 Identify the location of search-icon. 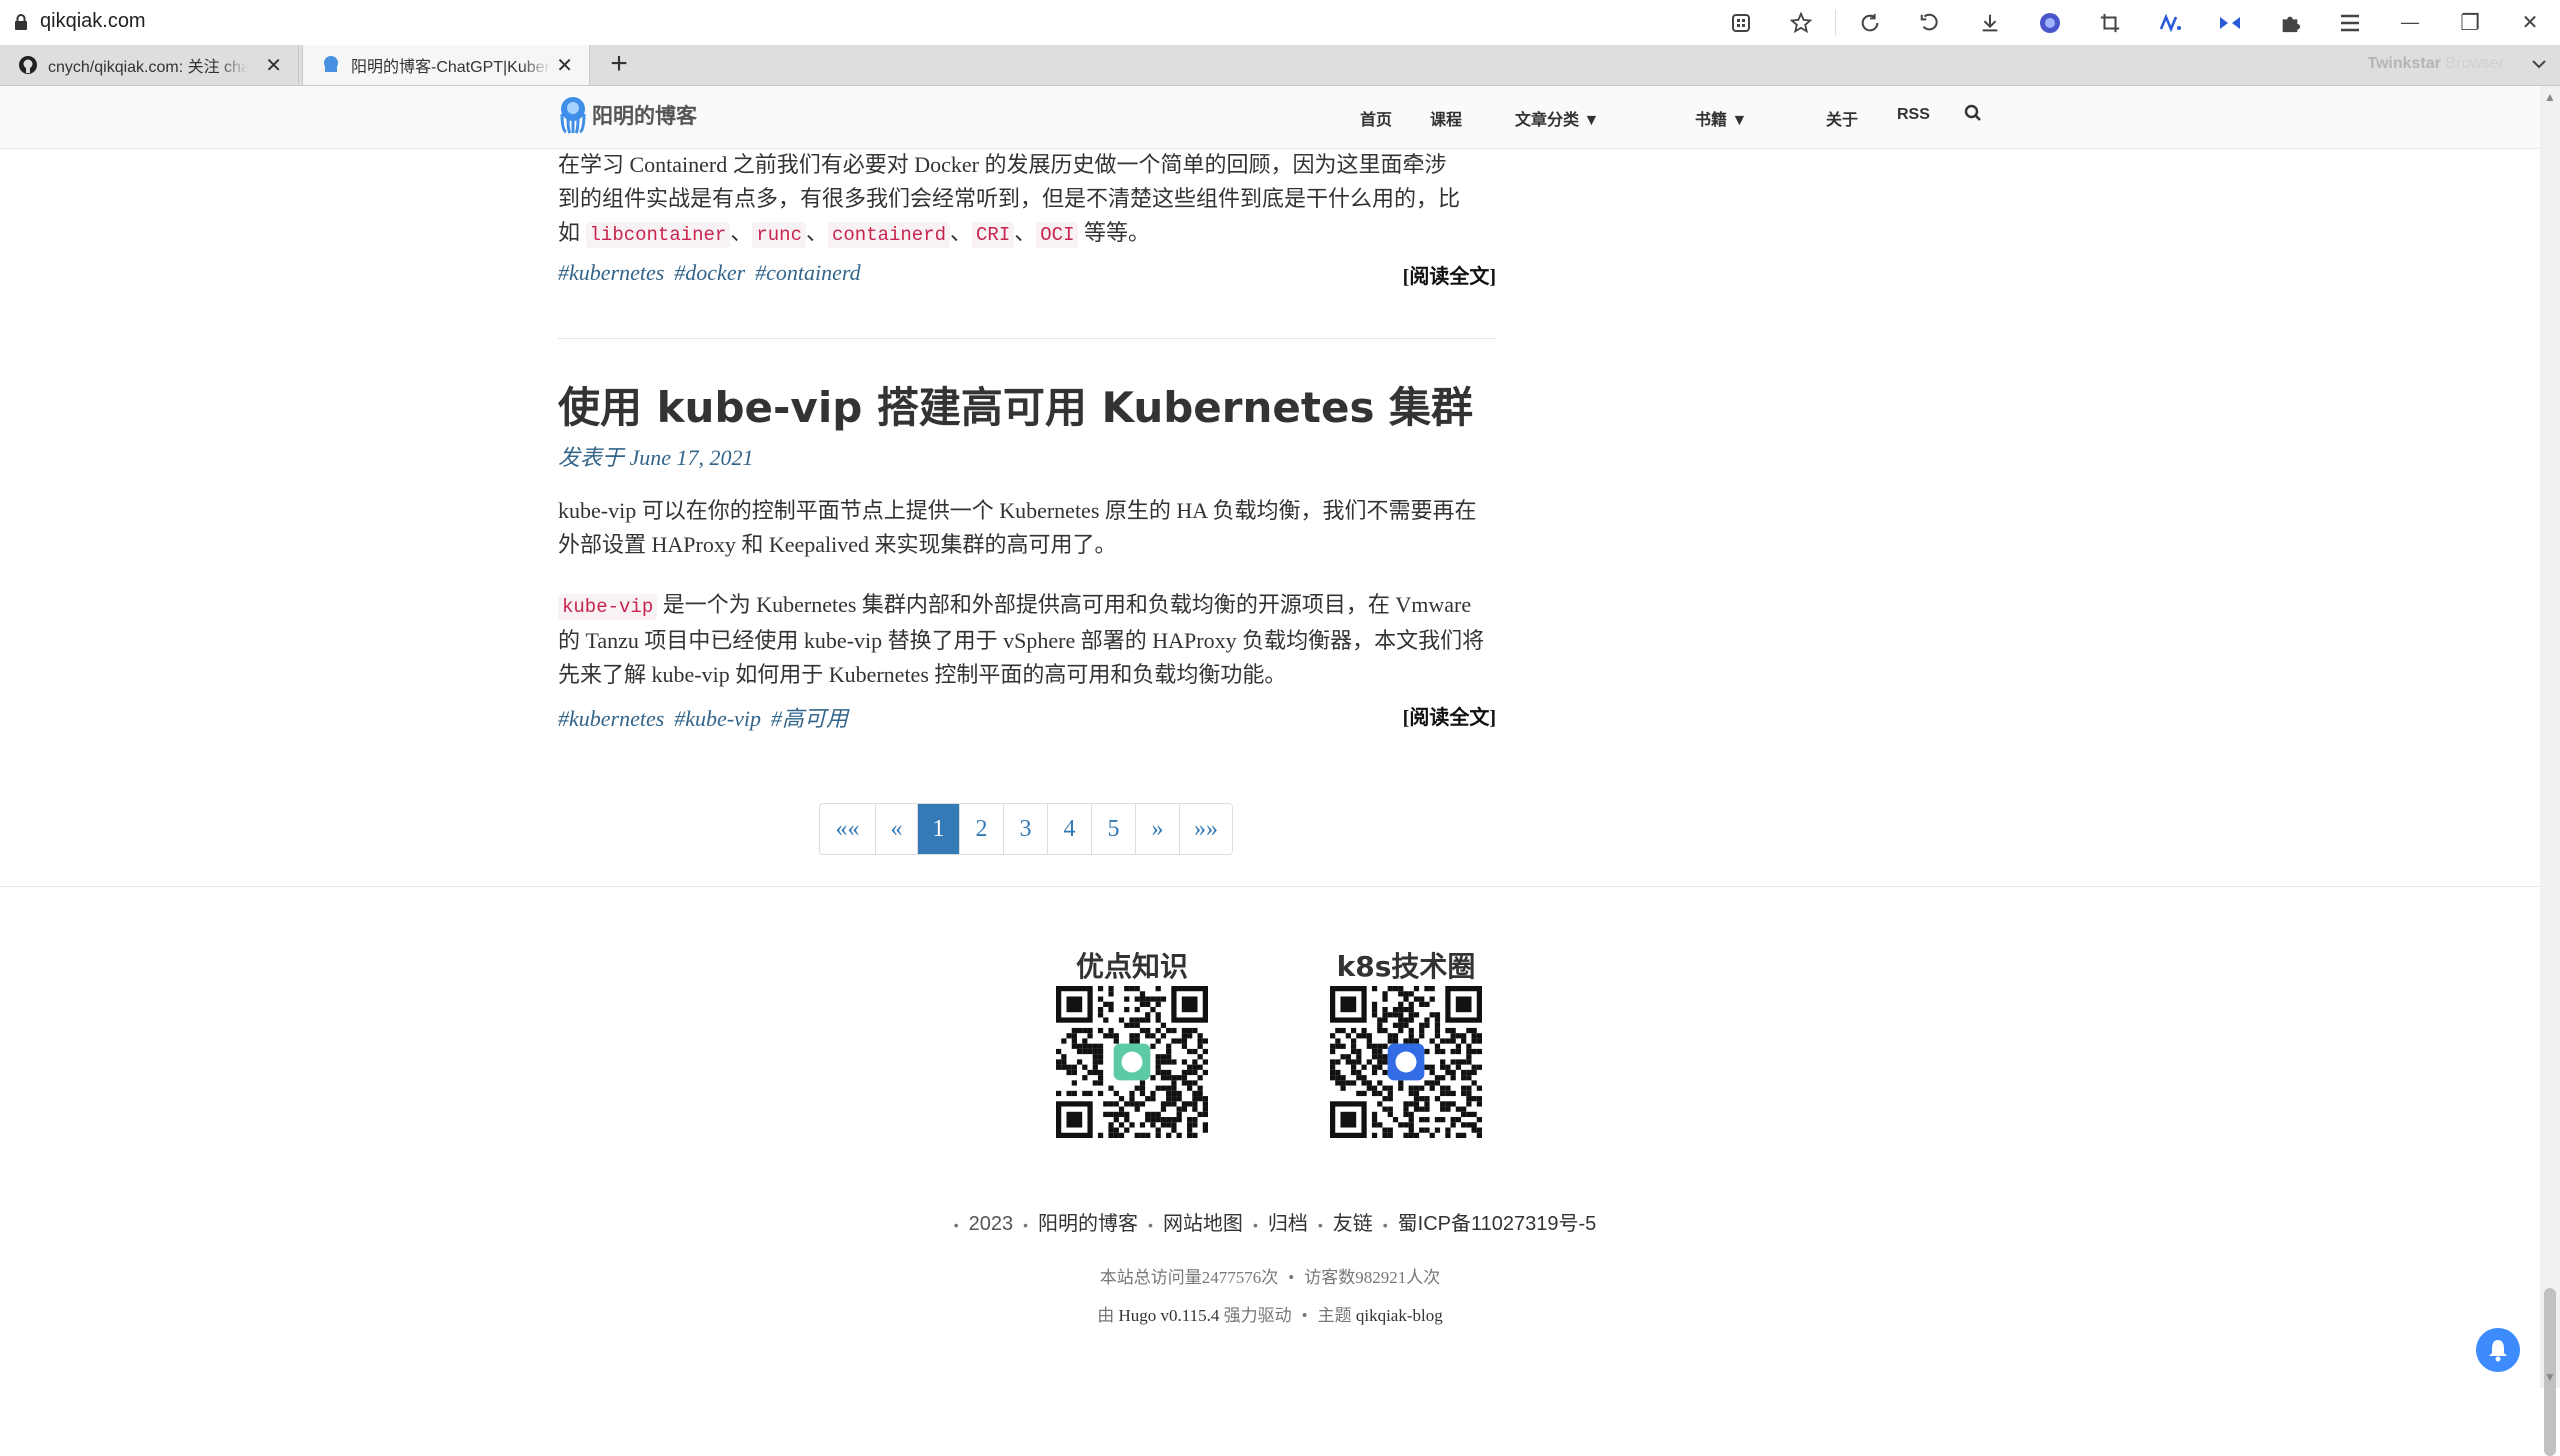
(1973, 115).